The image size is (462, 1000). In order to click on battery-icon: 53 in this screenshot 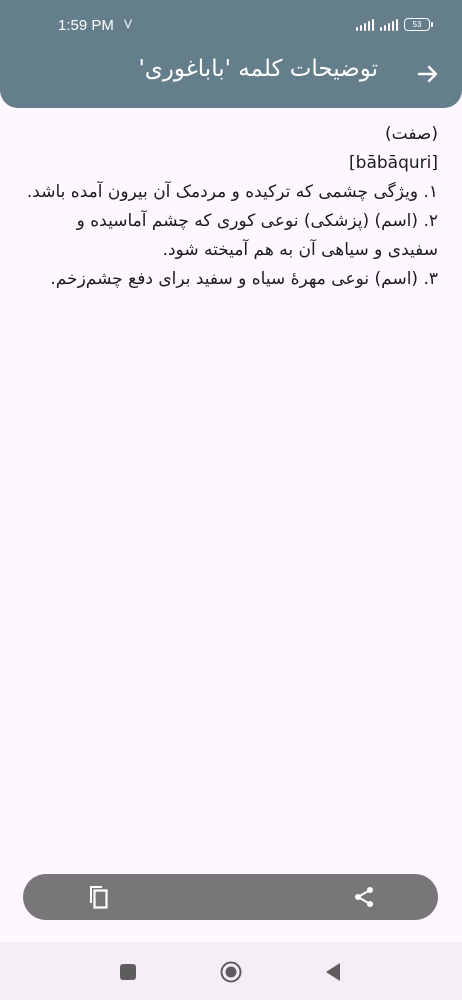, I will do `click(418, 24)`.